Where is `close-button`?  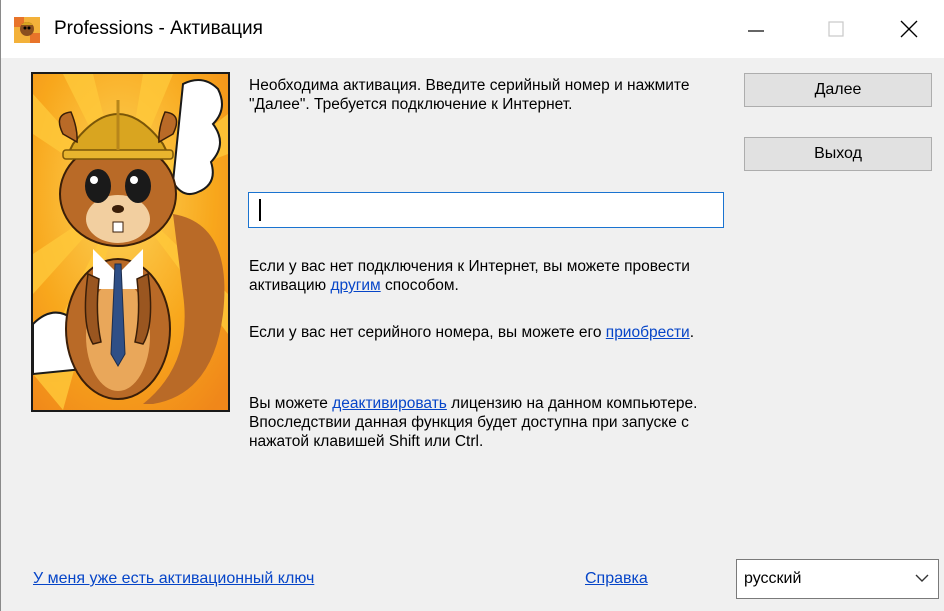
close-button is located at coordinates (909, 29).